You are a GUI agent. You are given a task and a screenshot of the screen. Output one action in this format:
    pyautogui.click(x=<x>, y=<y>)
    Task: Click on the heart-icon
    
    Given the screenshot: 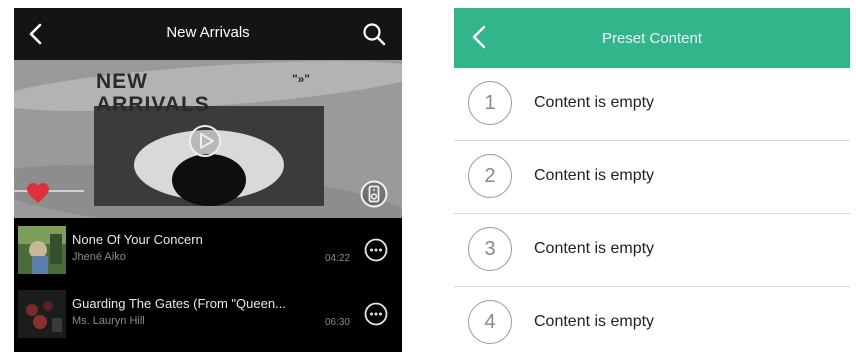 What is the action you would take?
    pyautogui.click(x=38, y=193)
    